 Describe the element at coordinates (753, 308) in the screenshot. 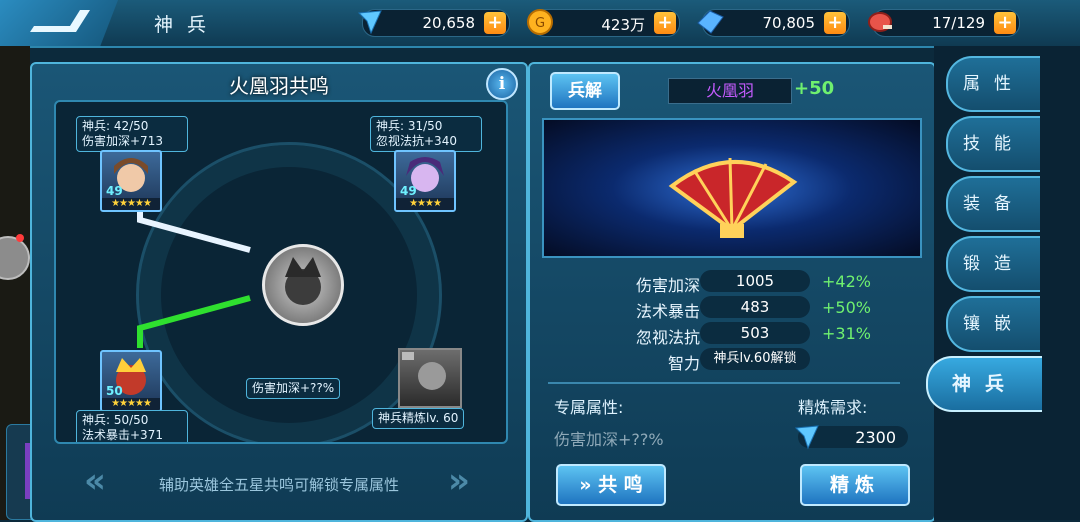

I see `stat-row: 法术暴击 483 +50%` at that location.